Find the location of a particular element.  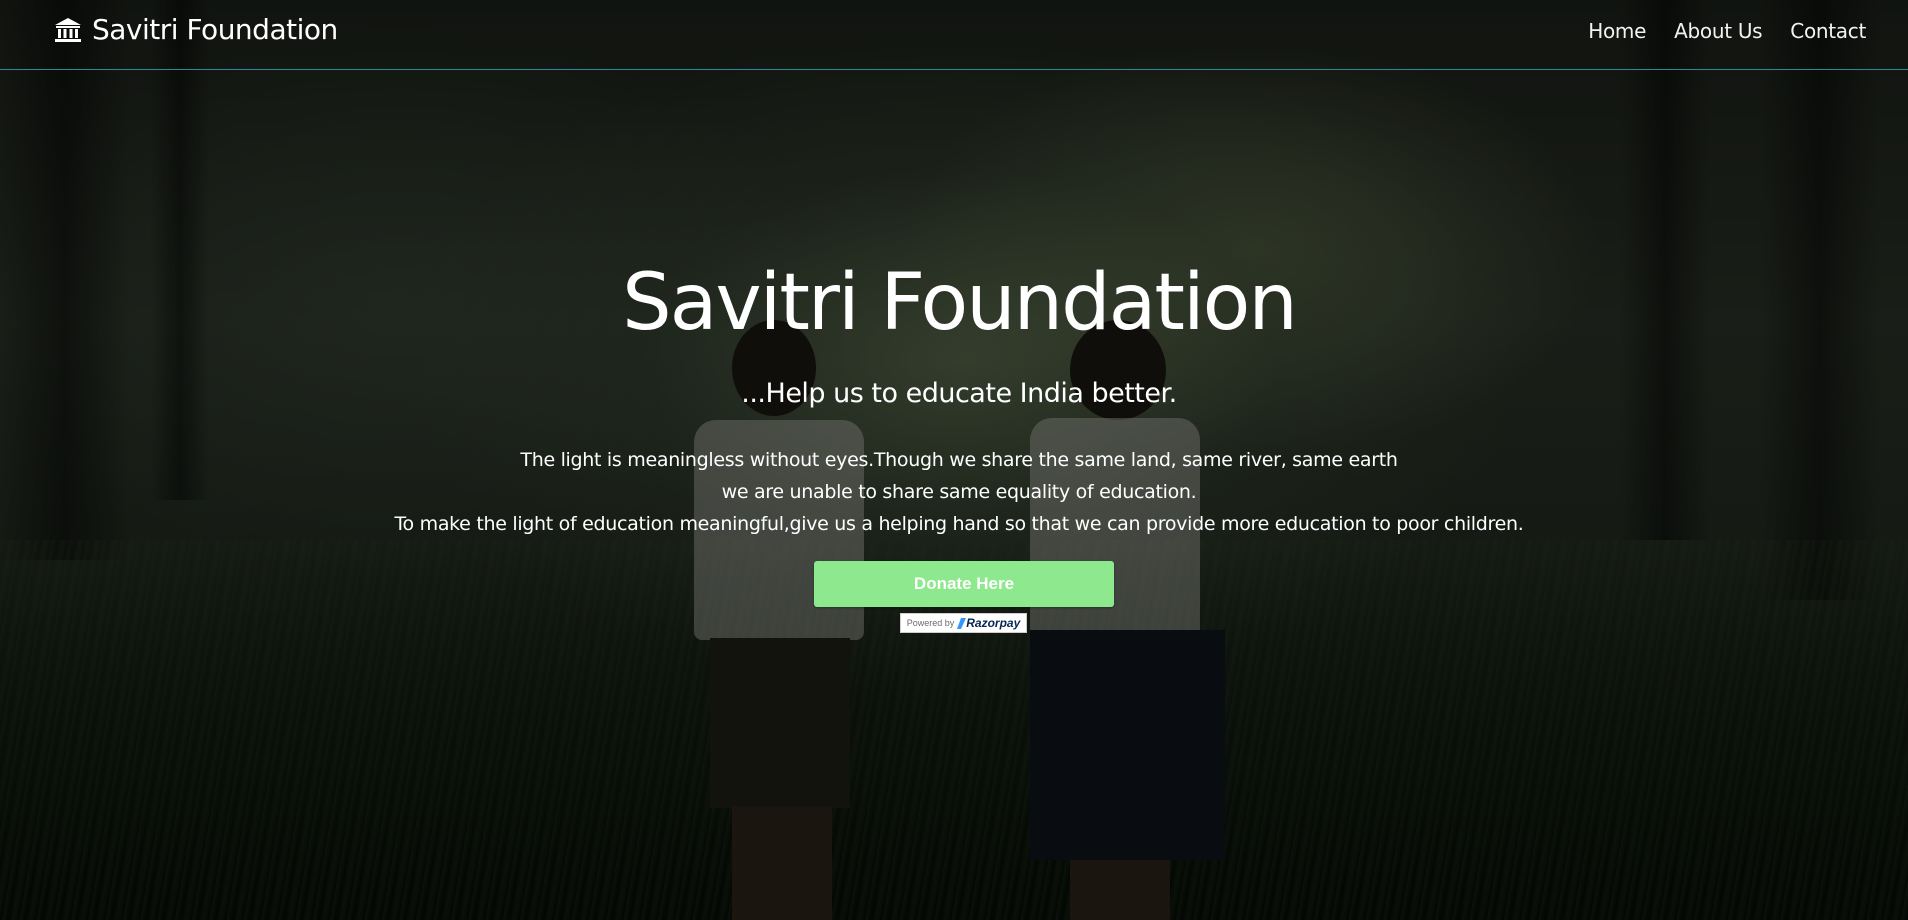

donate-button: Donate Here is located at coordinates (964, 584).